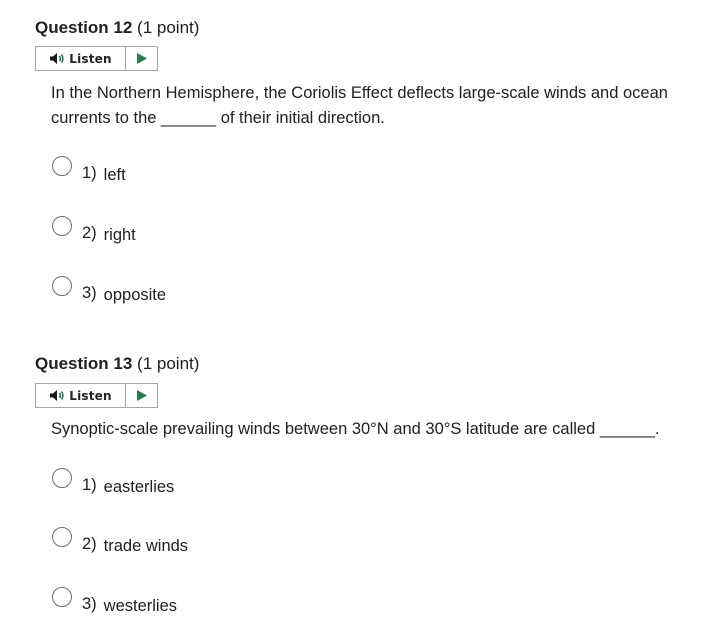 The width and height of the screenshot is (723, 631). I want to click on option-label: left, so click(114, 174).